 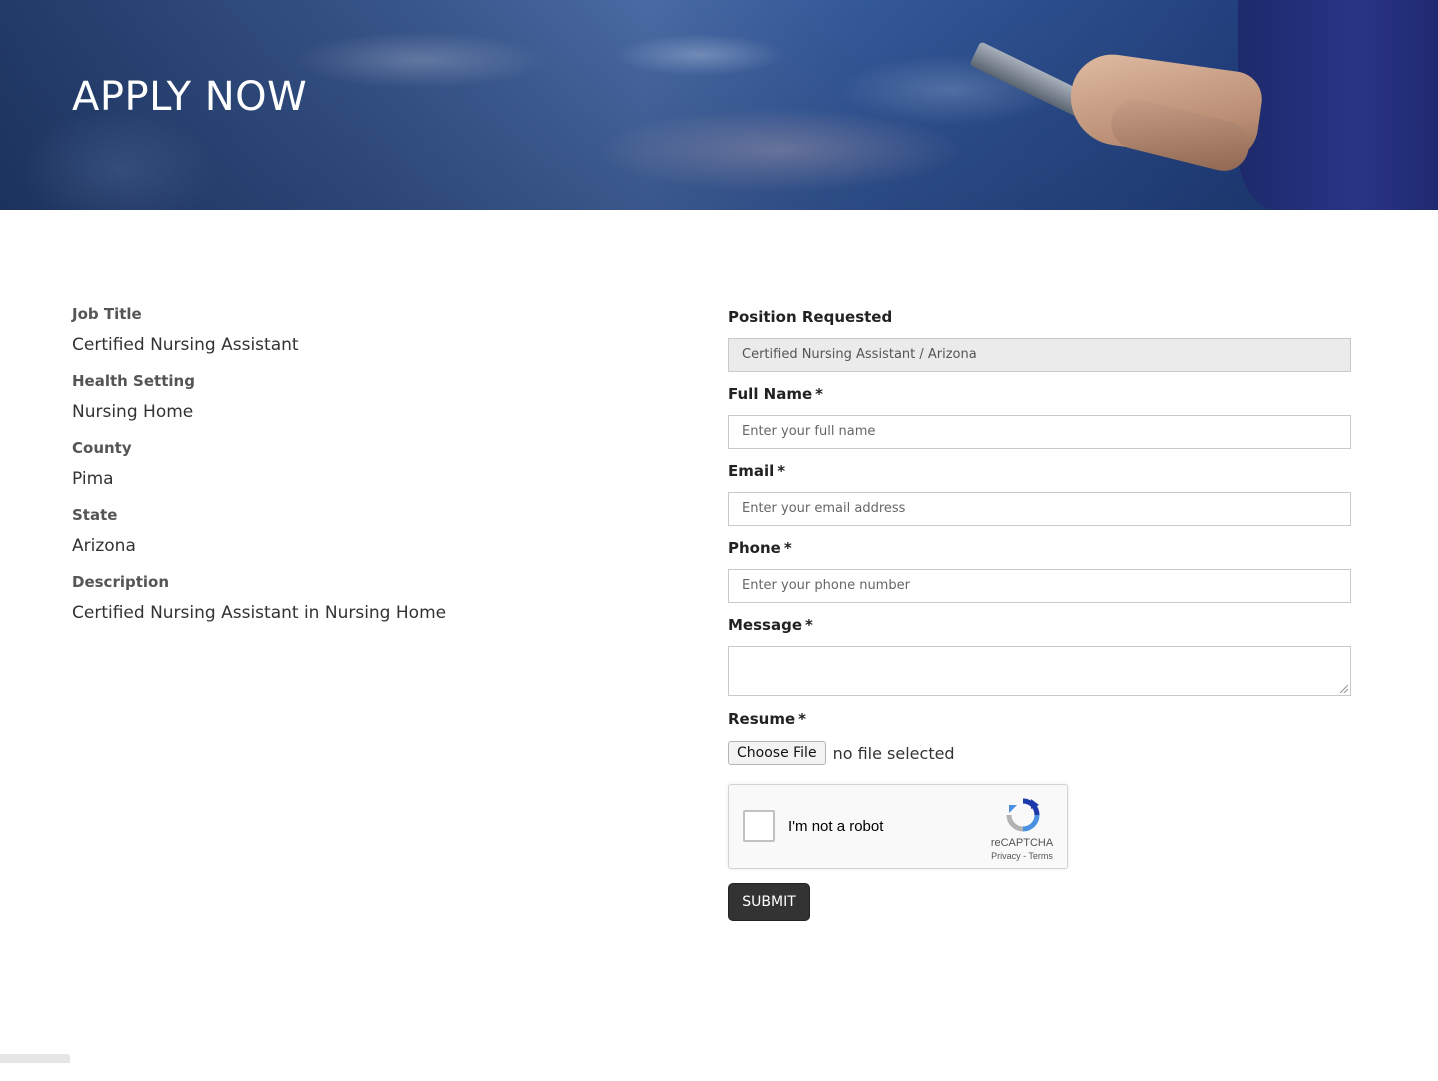 What do you see at coordinates (133, 381) in the screenshot?
I see `health-setting-label: Health Setting` at bounding box center [133, 381].